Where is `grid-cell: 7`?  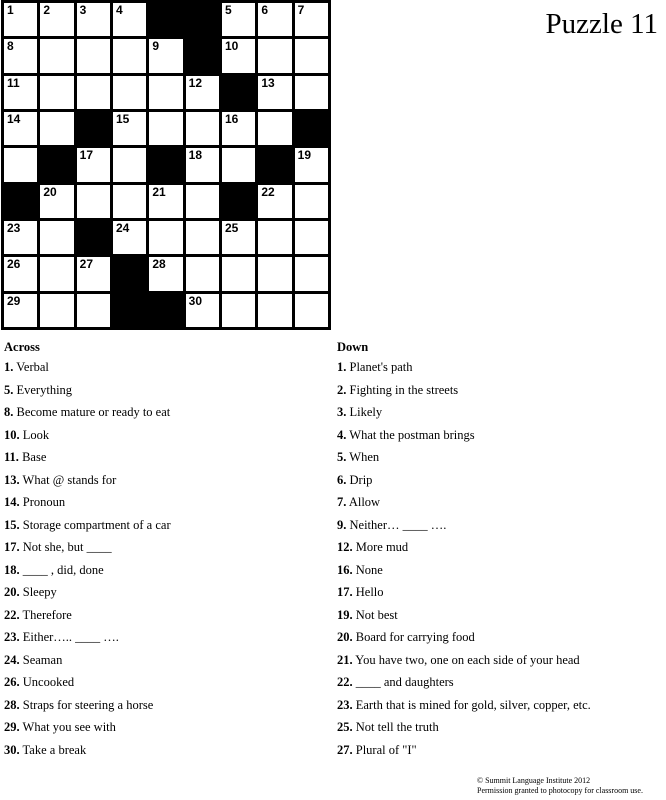 grid-cell: 7 is located at coordinates (311, 20).